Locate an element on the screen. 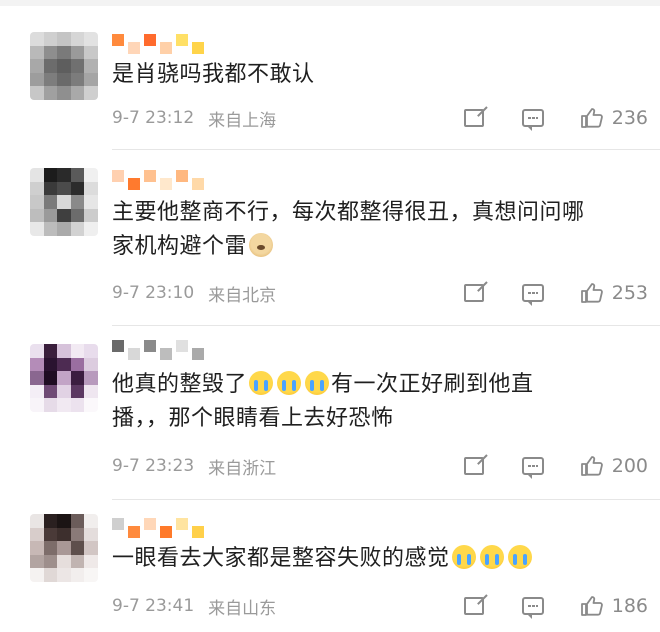 This screenshot has height=632, width=660. comment-actions: 200 is located at coordinates (555, 466).